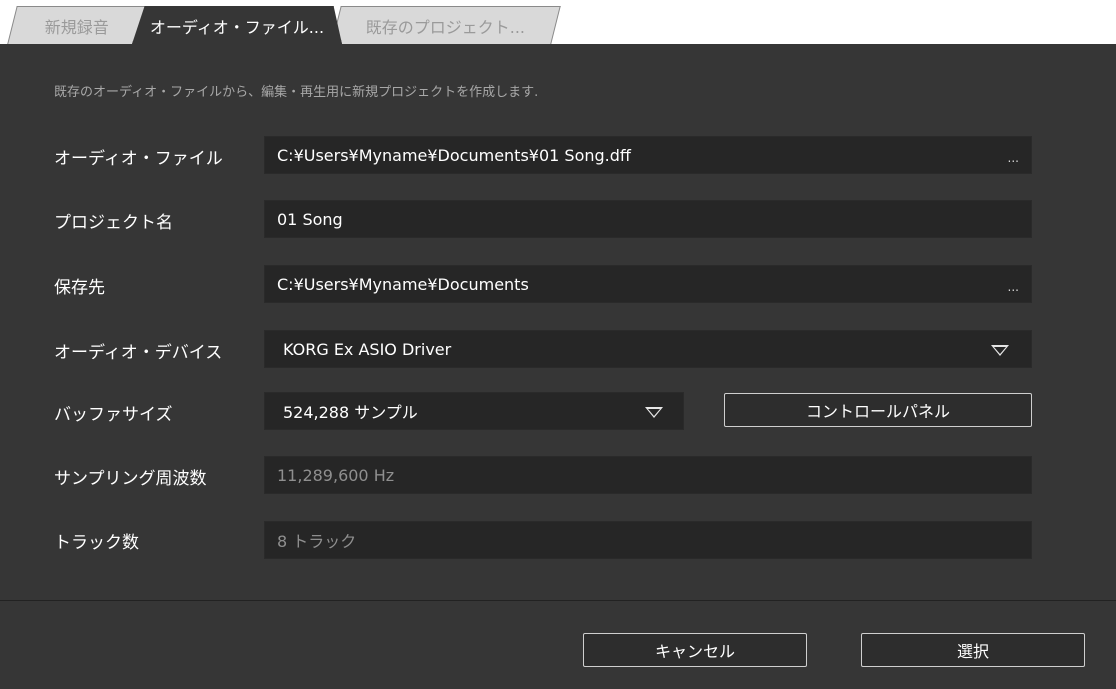  Describe the element at coordinates (474, 411) in the screenshot. I see `buffer-size-select: 524,288 サンプル` at that location.